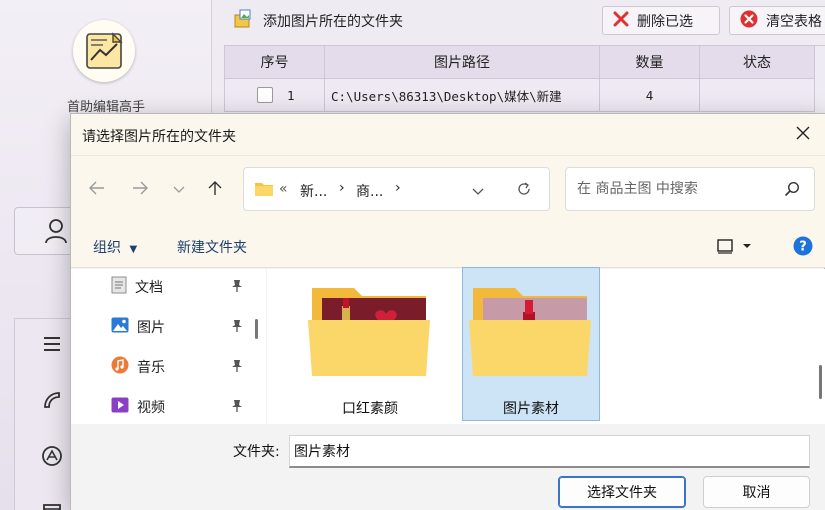  What do you see at coordinates (181, 367) in the screenshot?
I see `nav-item-music: 音乐` at bounding box center [181, 367].